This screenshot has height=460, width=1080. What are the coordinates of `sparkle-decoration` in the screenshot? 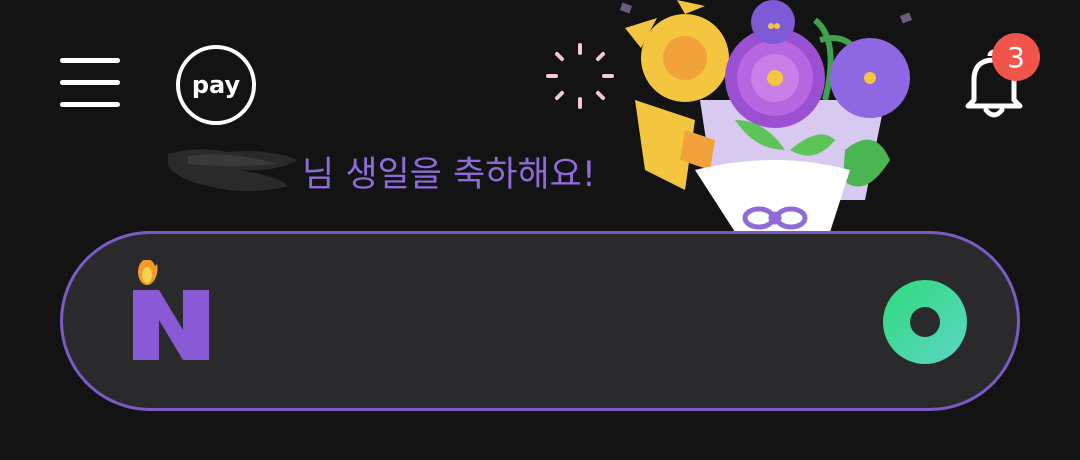 It's located at (580, 76).